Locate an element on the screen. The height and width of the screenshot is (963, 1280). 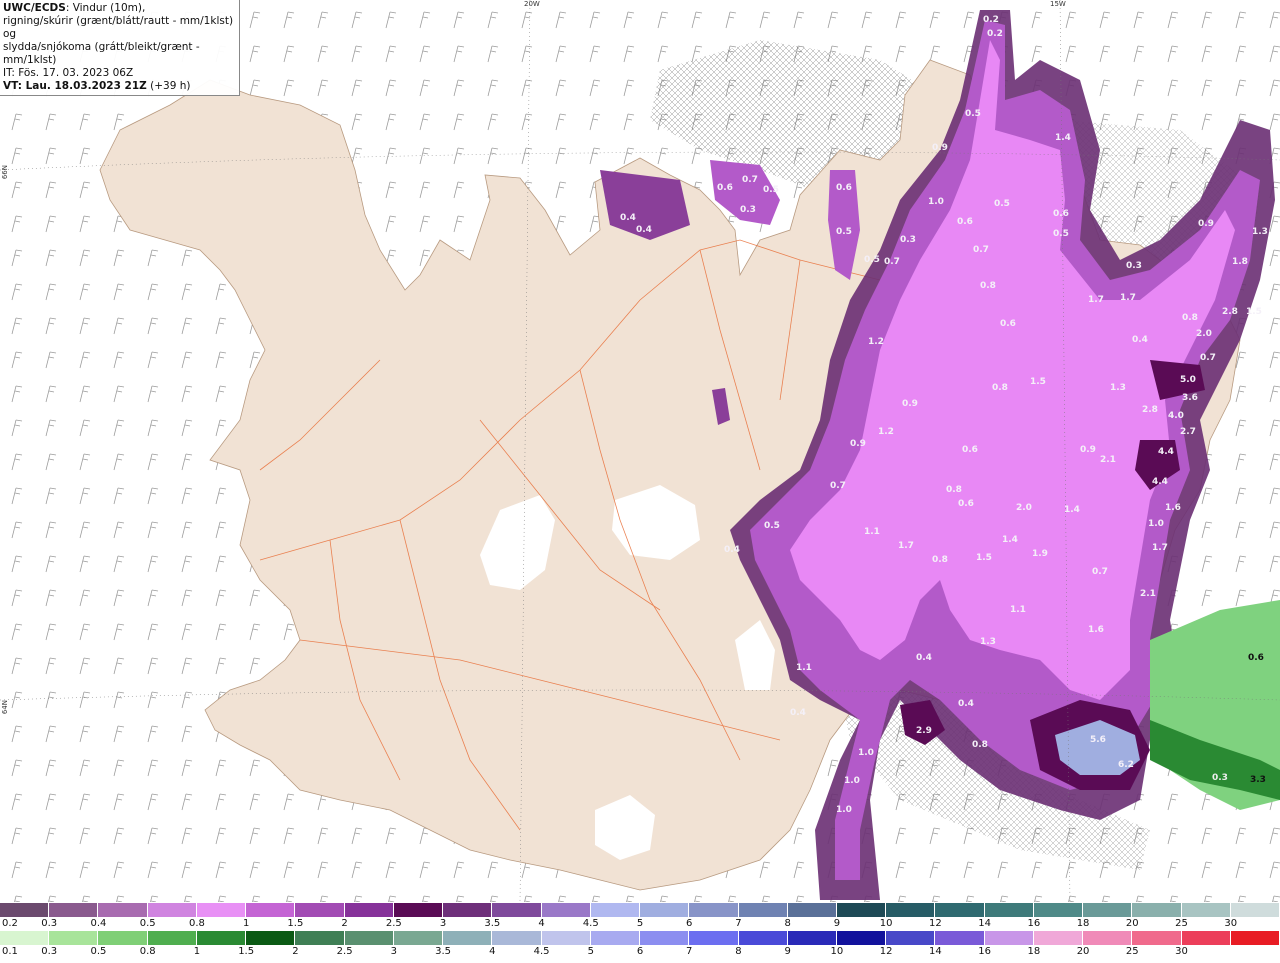
val-e-19: 2.0 is located at coordinates (1204, 334).